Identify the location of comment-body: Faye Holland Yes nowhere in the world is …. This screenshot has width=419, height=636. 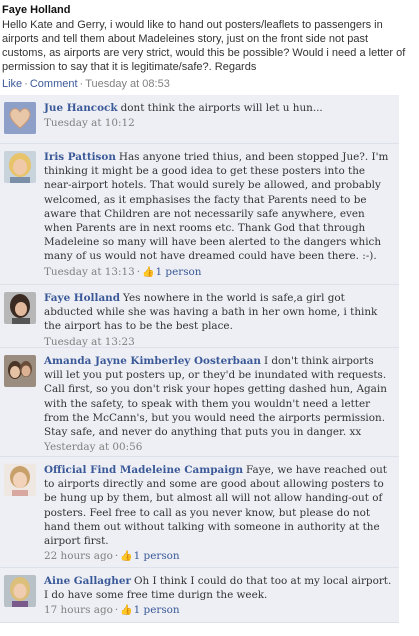
(218, 319).